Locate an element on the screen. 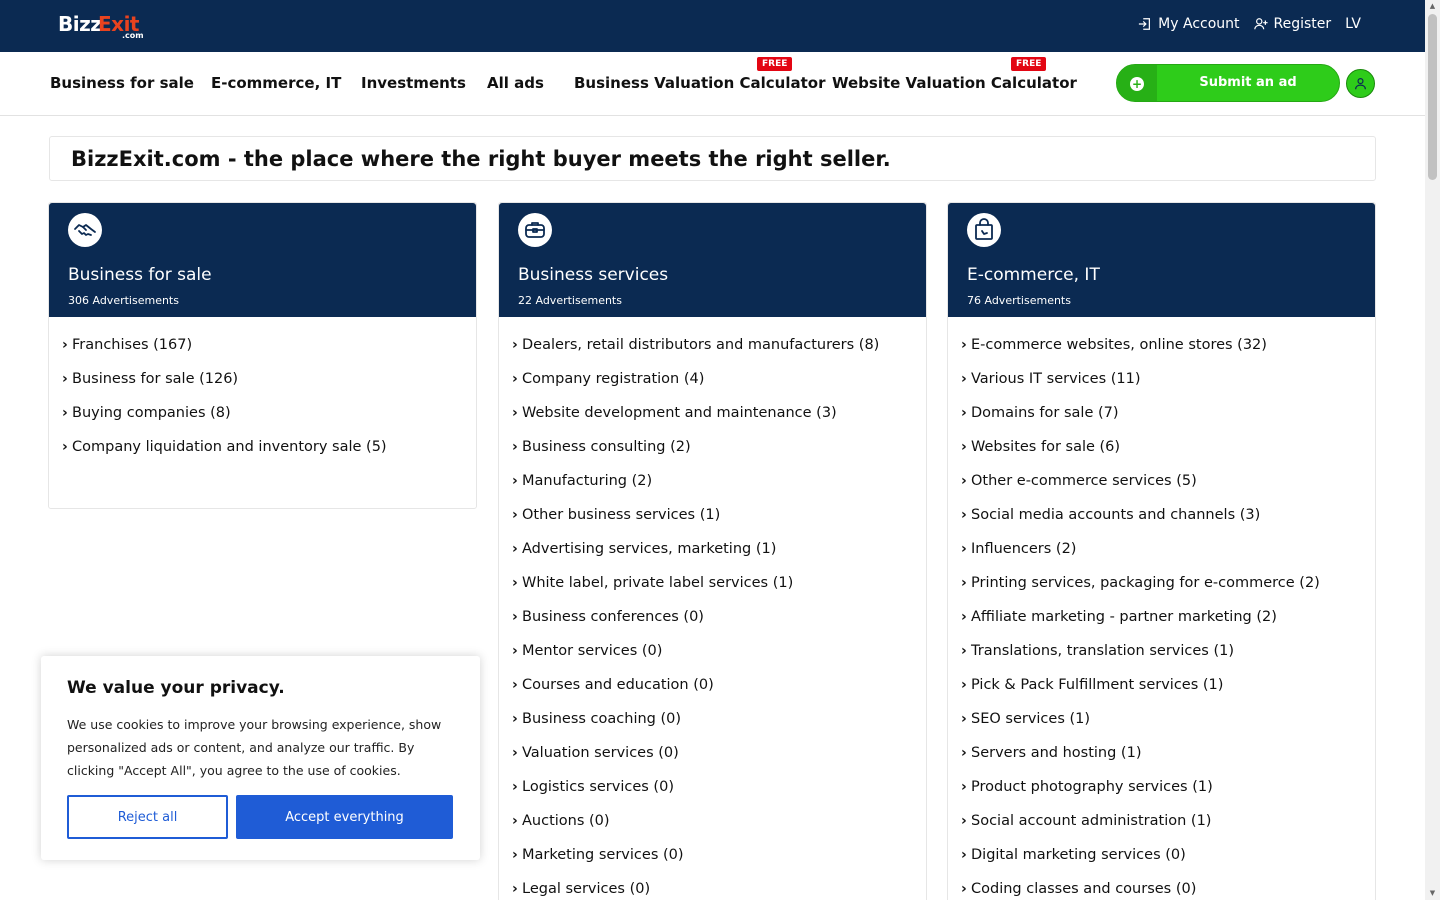 Image resolution: width=1440 pixels, height=900 pixels. list-item-label: Business conferences (0) is located at coordinates (613, 617).